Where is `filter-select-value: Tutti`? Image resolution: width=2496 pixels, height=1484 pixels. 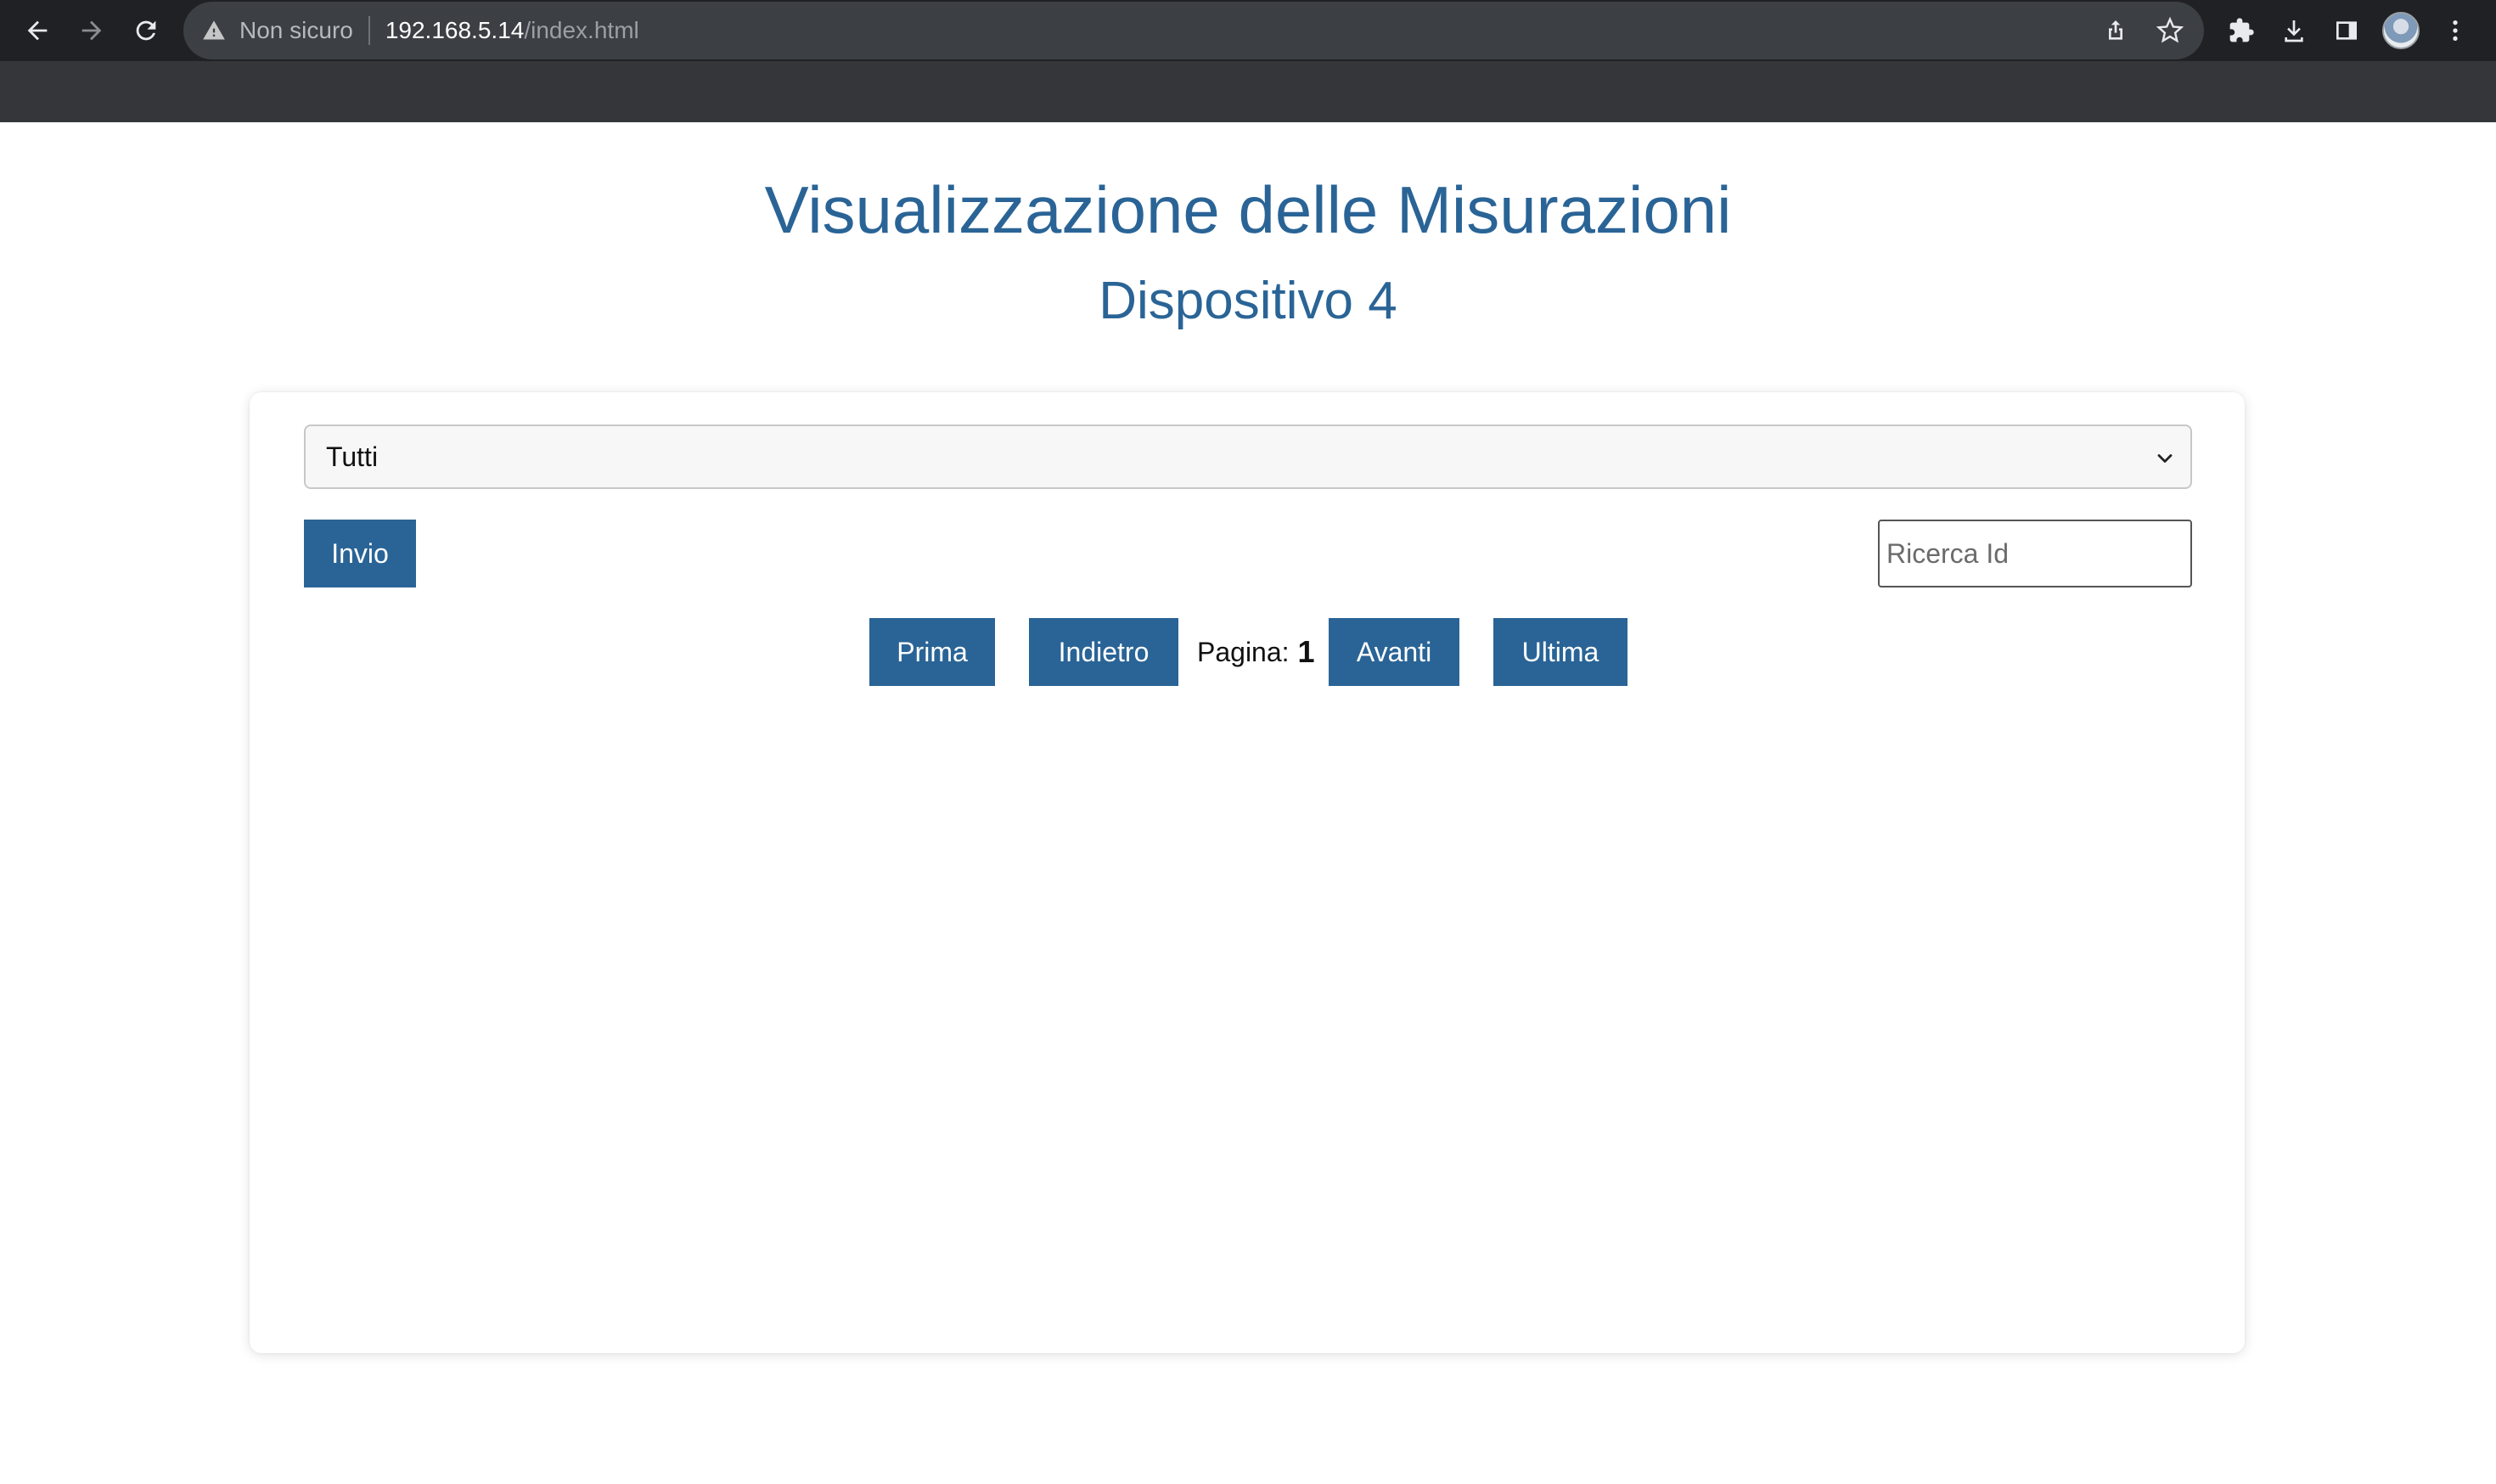 filter-select-value: Tutti is located at coordinates (352, 457).